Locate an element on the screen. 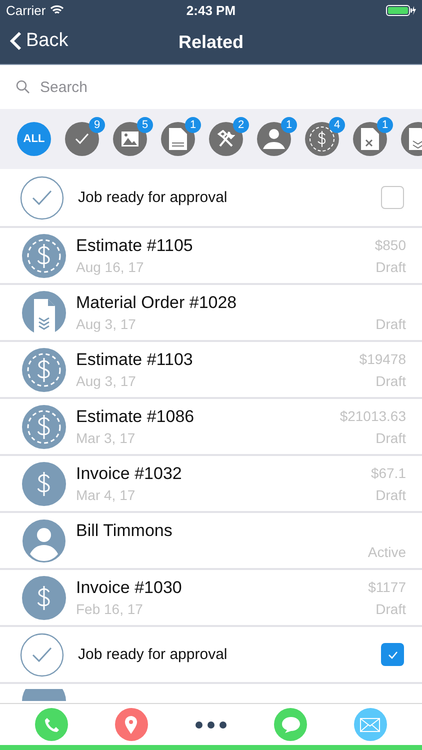  count-badge: 9 is located at coordinates (97, 125).